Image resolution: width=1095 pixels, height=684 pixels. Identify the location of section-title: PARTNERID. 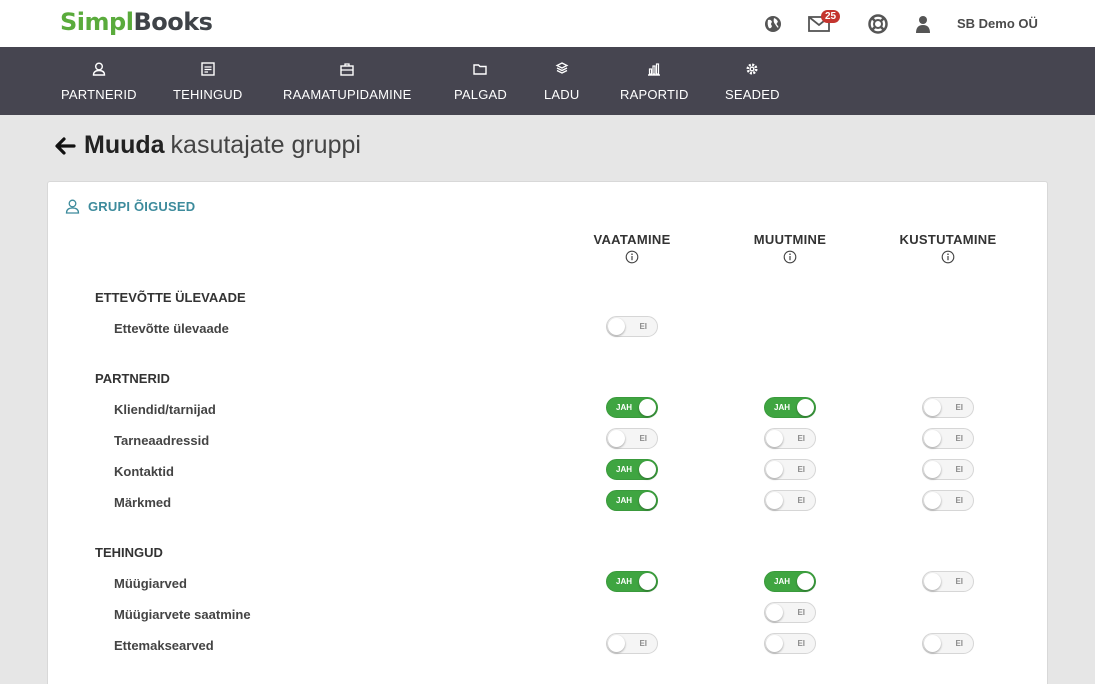
(132, 378).